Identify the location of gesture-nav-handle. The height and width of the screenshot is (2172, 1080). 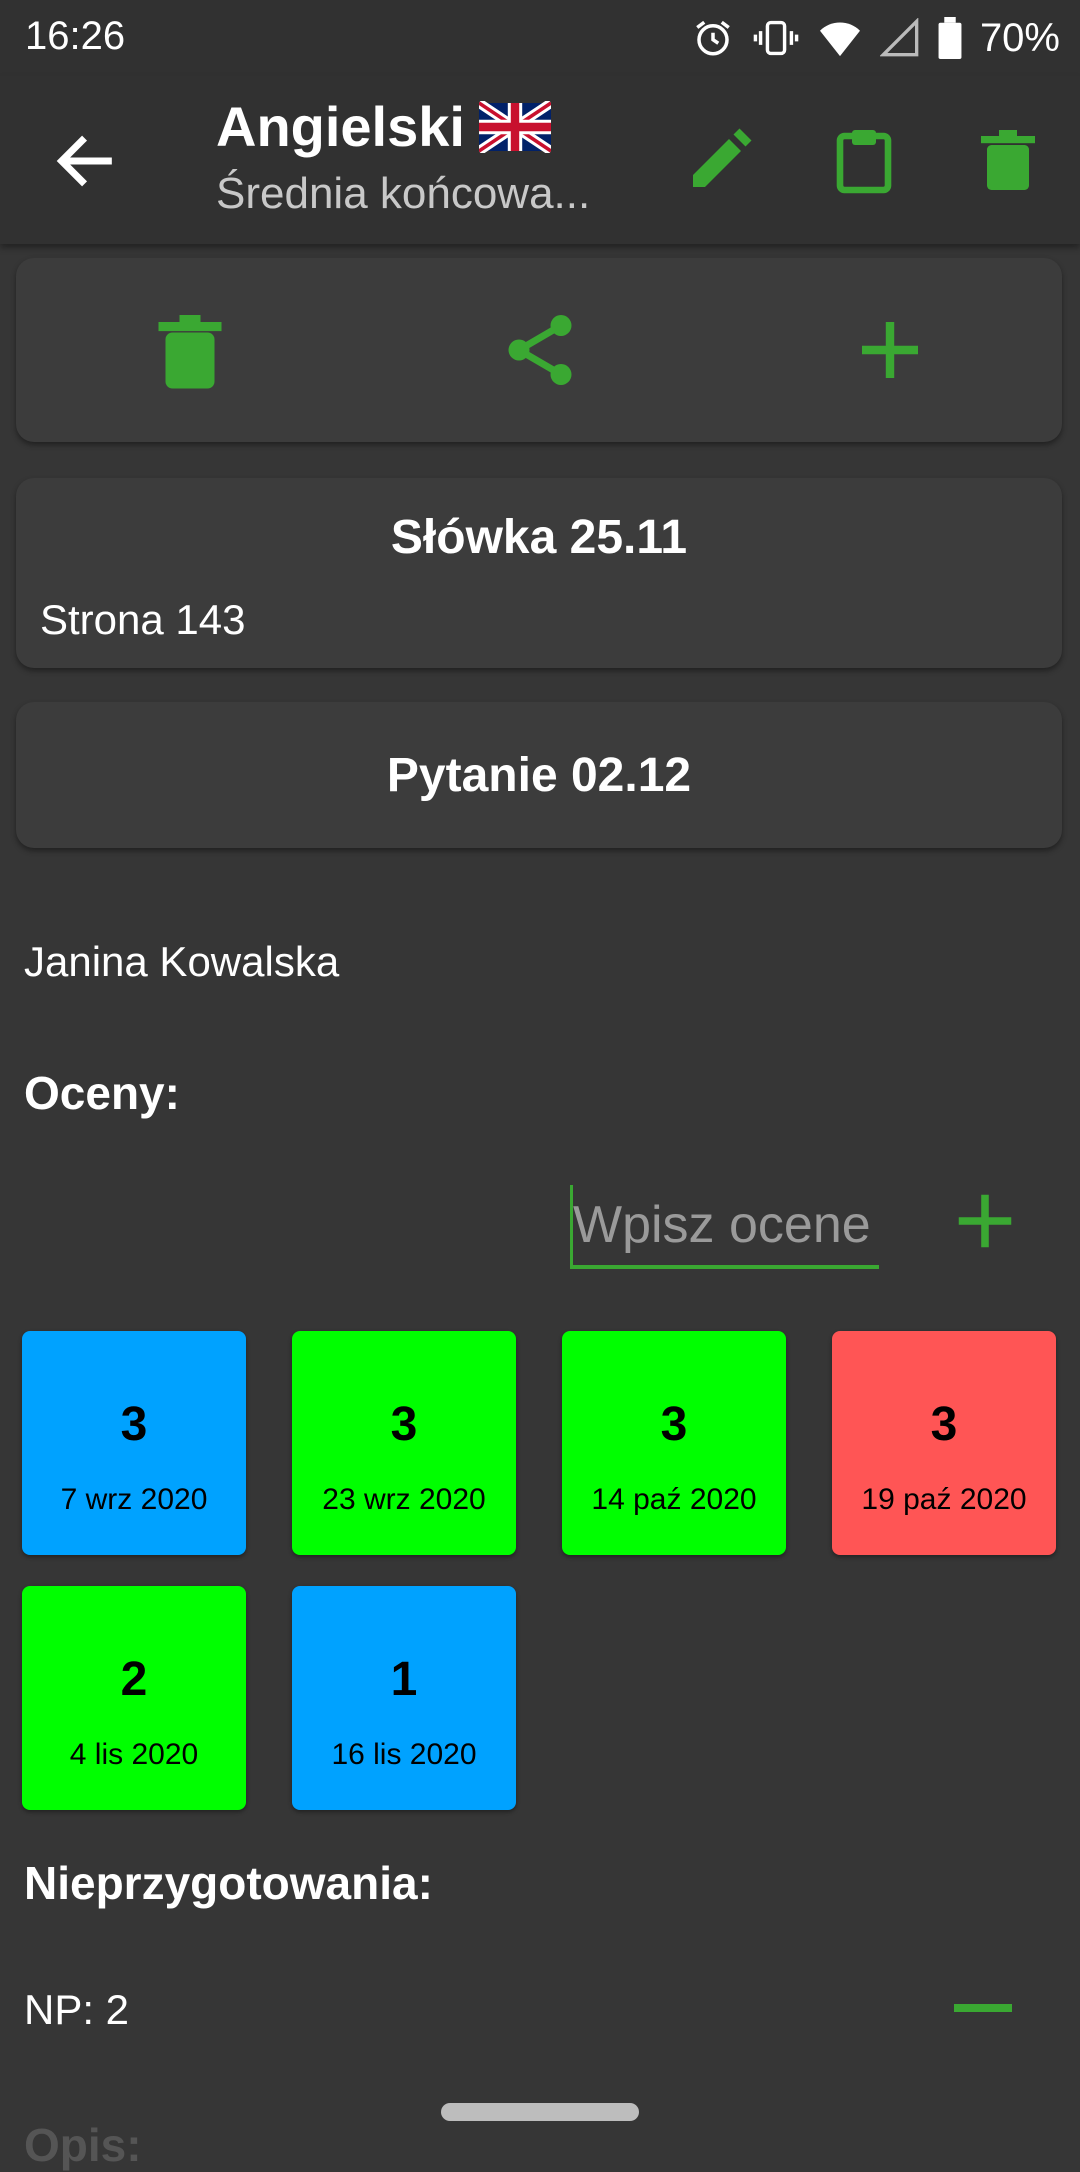
(540, 2112).